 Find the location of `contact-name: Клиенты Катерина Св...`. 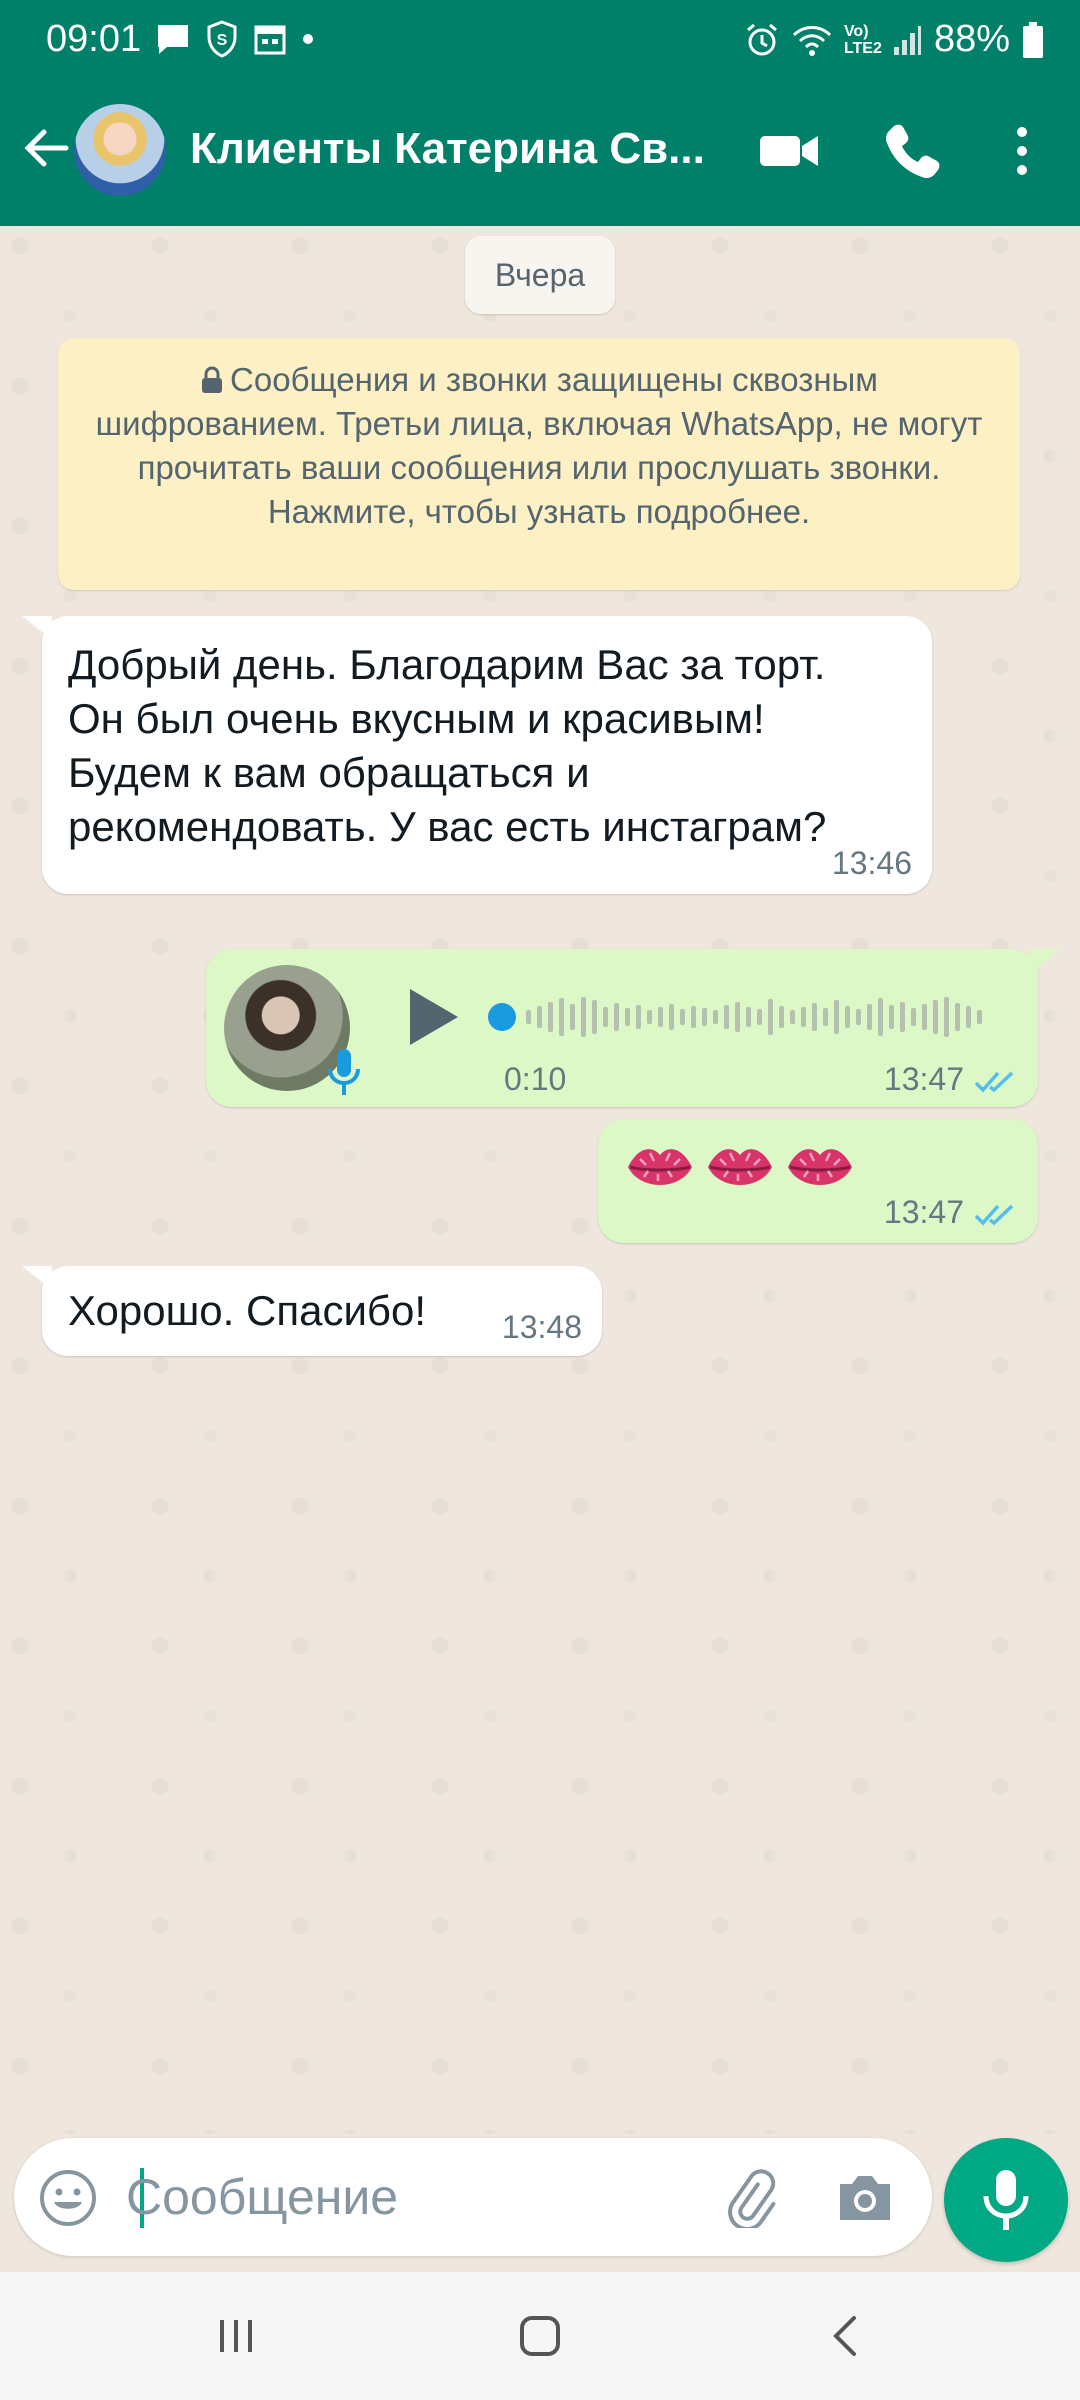

contact-name: Клиенты Катерина Св... is located at coordinates (450, 149).